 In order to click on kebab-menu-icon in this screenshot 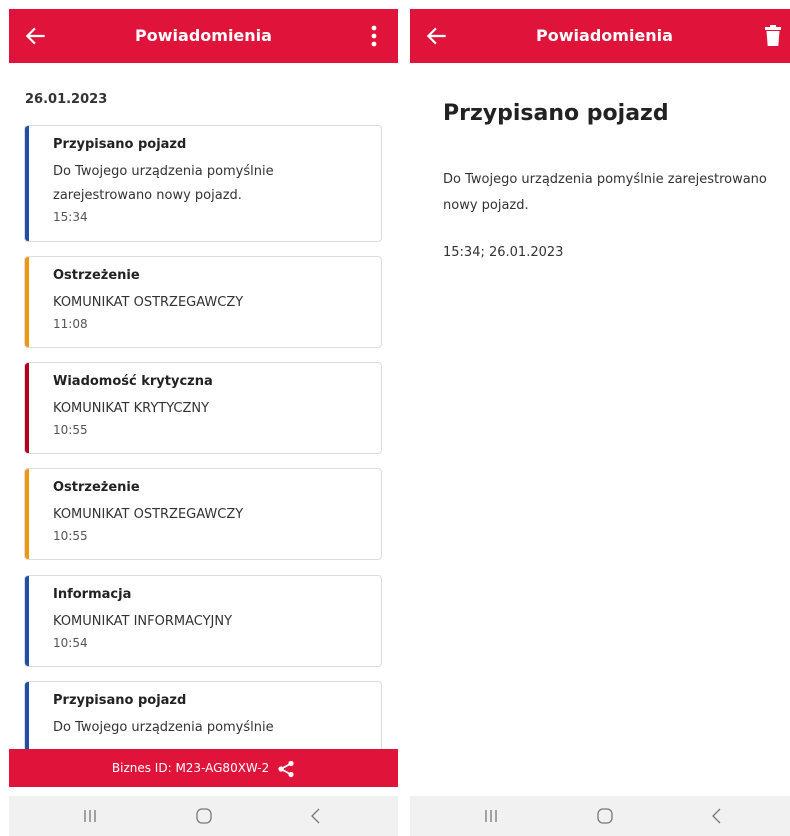, I will do `click(374, 36)`.